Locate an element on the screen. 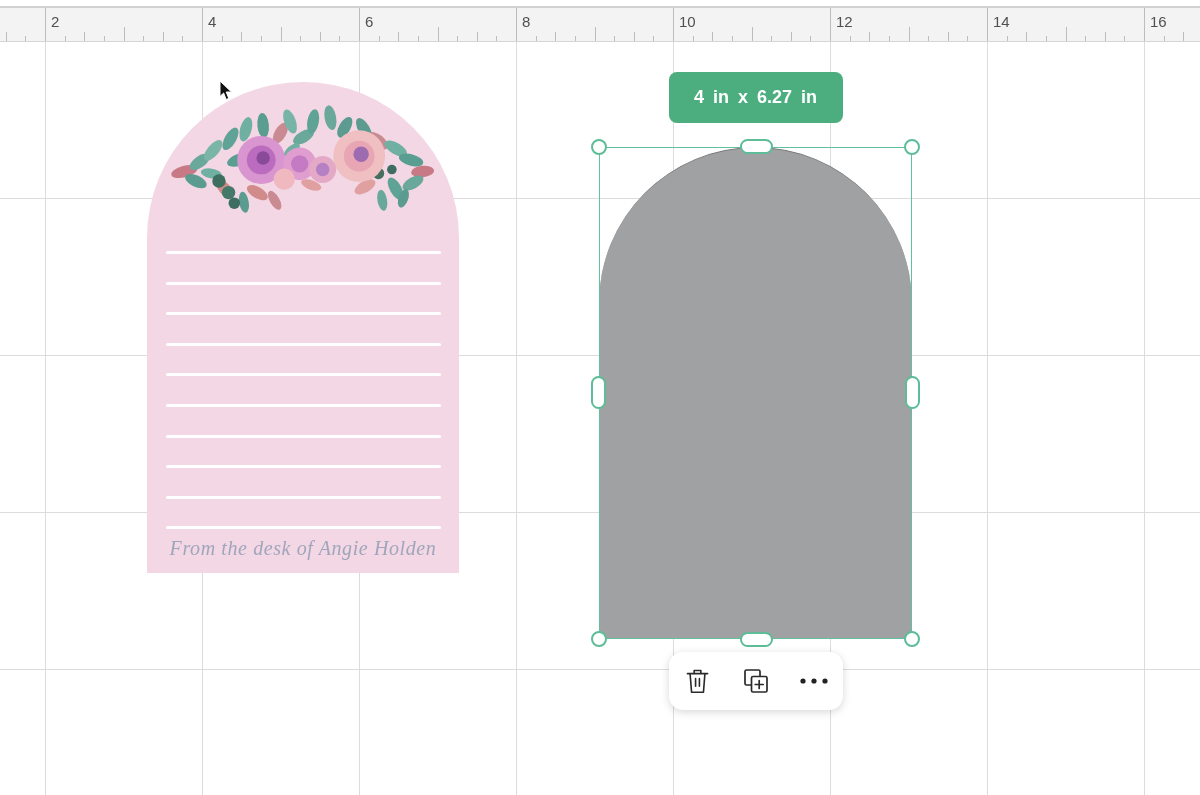  more-icon is located at coordinates (813, 681).